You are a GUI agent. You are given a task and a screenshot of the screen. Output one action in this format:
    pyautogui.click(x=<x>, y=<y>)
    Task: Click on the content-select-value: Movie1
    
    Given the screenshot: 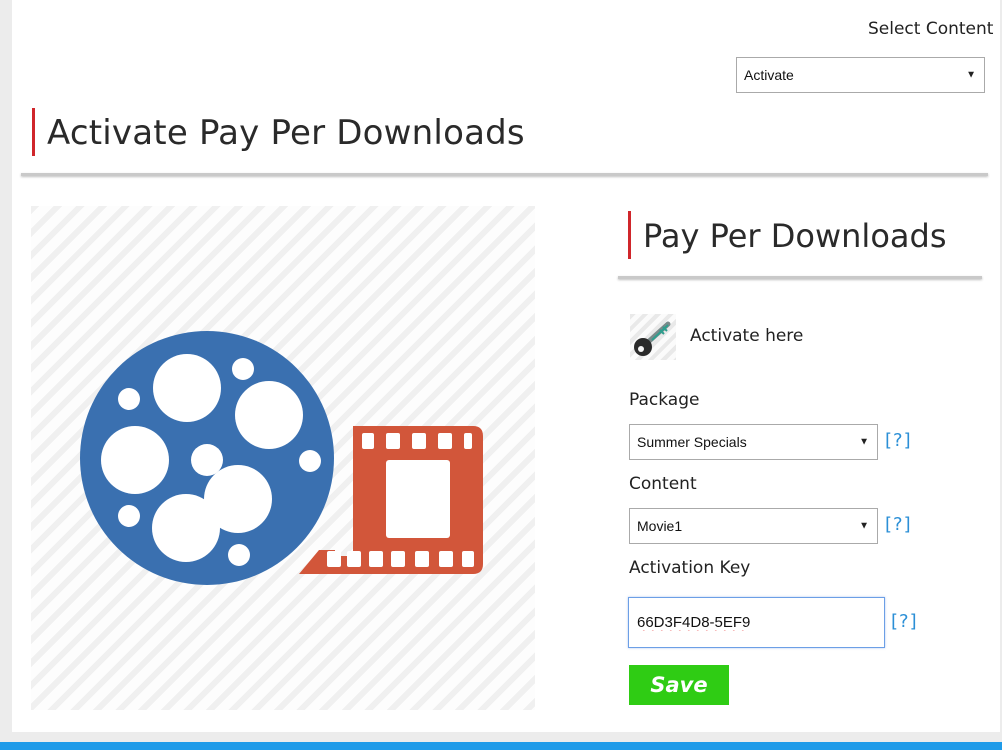 What is the action you would take?
    pyautogui.click(x=660, y=526)
    